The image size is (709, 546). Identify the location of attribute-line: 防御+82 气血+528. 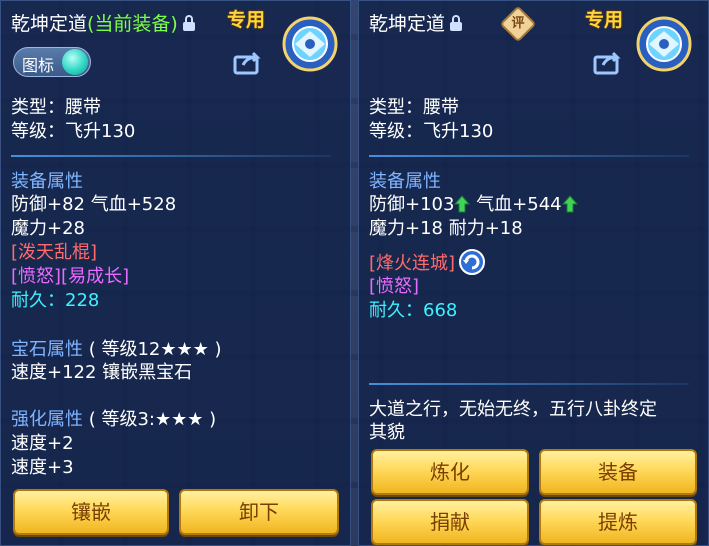
(94, 204).